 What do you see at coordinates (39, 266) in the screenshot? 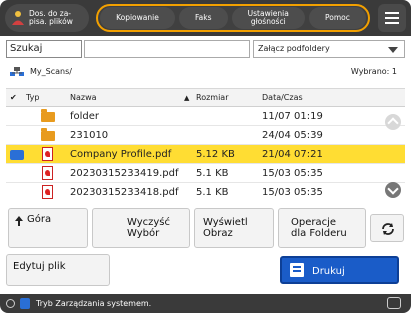
I see `edit-file-label: Edytuj plik` at bounding box center [39, 266].